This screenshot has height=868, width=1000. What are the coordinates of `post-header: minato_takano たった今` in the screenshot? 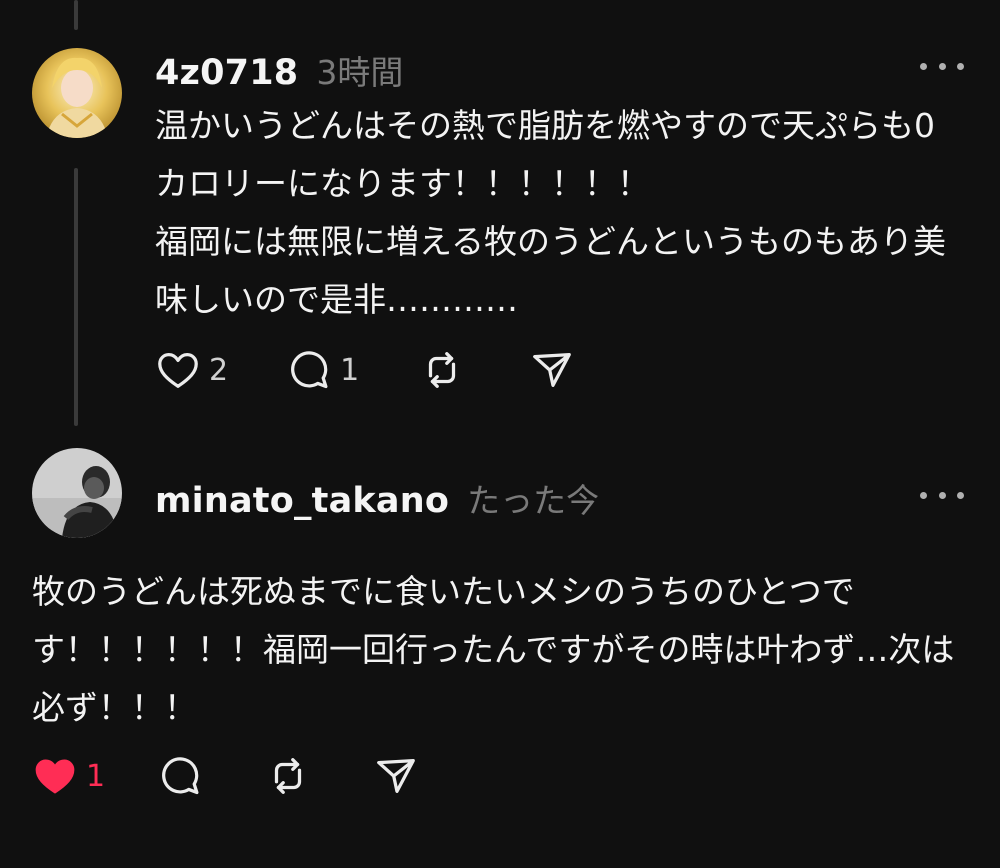 It's located at (377, 498).